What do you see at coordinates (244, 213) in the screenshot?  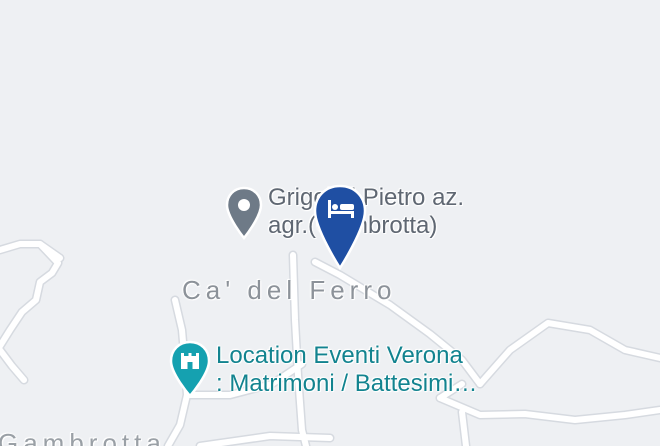 I see `location-pin-icon` at bounding box center [244, 213].